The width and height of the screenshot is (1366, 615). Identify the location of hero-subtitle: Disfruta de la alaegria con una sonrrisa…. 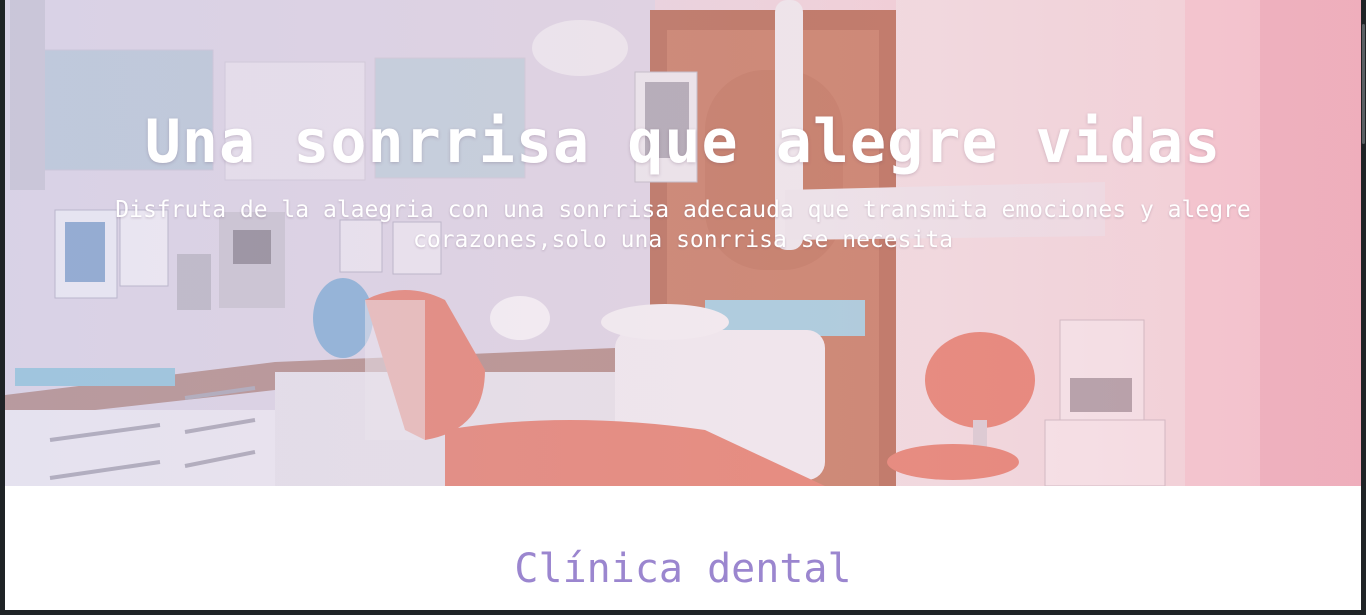
(683, 225).